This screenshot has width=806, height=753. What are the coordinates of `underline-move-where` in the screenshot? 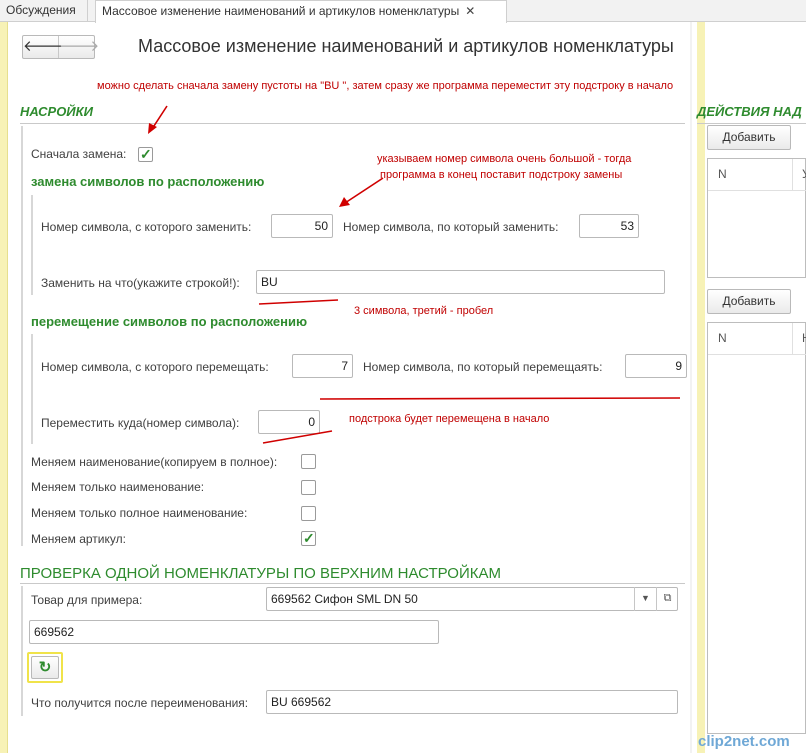 It's located at (297, 437).